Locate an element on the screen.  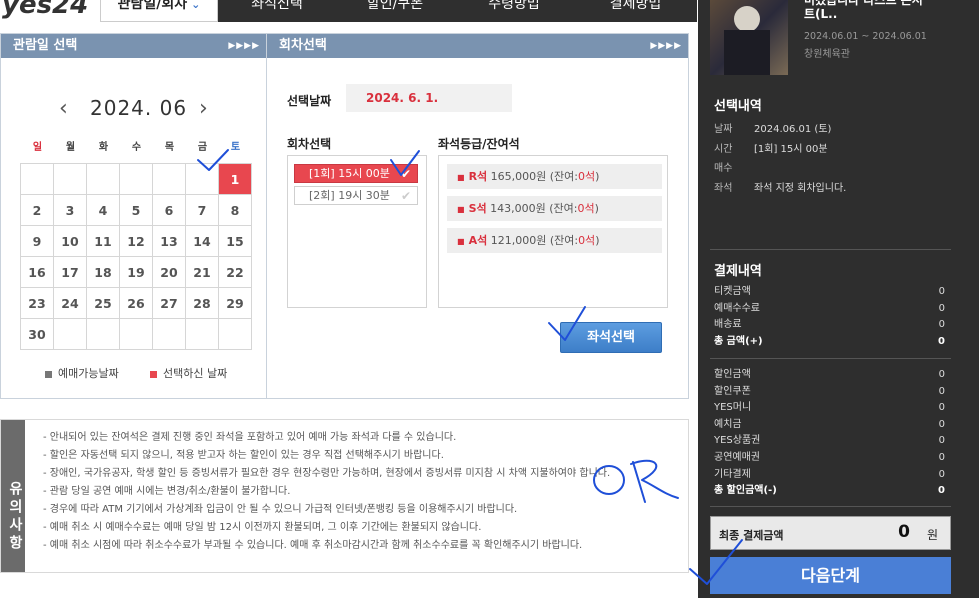
calendar-day: 16 is located at coordinates (37, 272).